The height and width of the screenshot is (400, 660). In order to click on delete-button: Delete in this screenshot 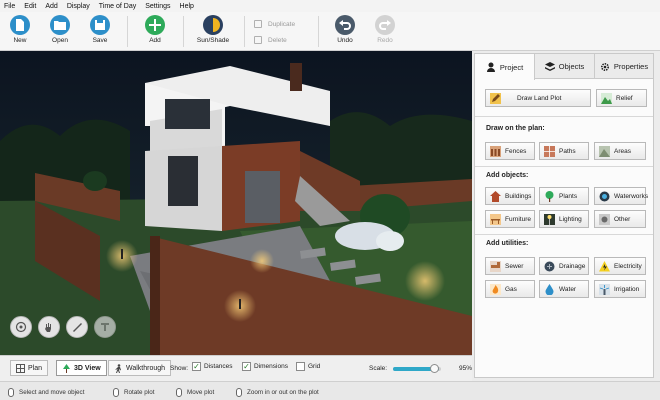, I will do `click(270, 40)`.